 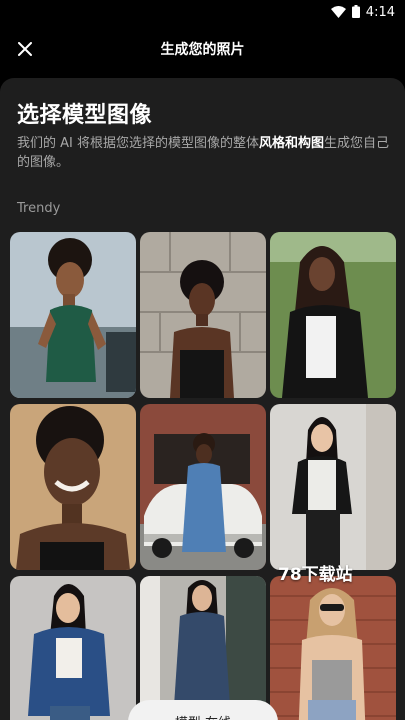 I want to click on category-label: Trendy, so click(x=39, y=208).